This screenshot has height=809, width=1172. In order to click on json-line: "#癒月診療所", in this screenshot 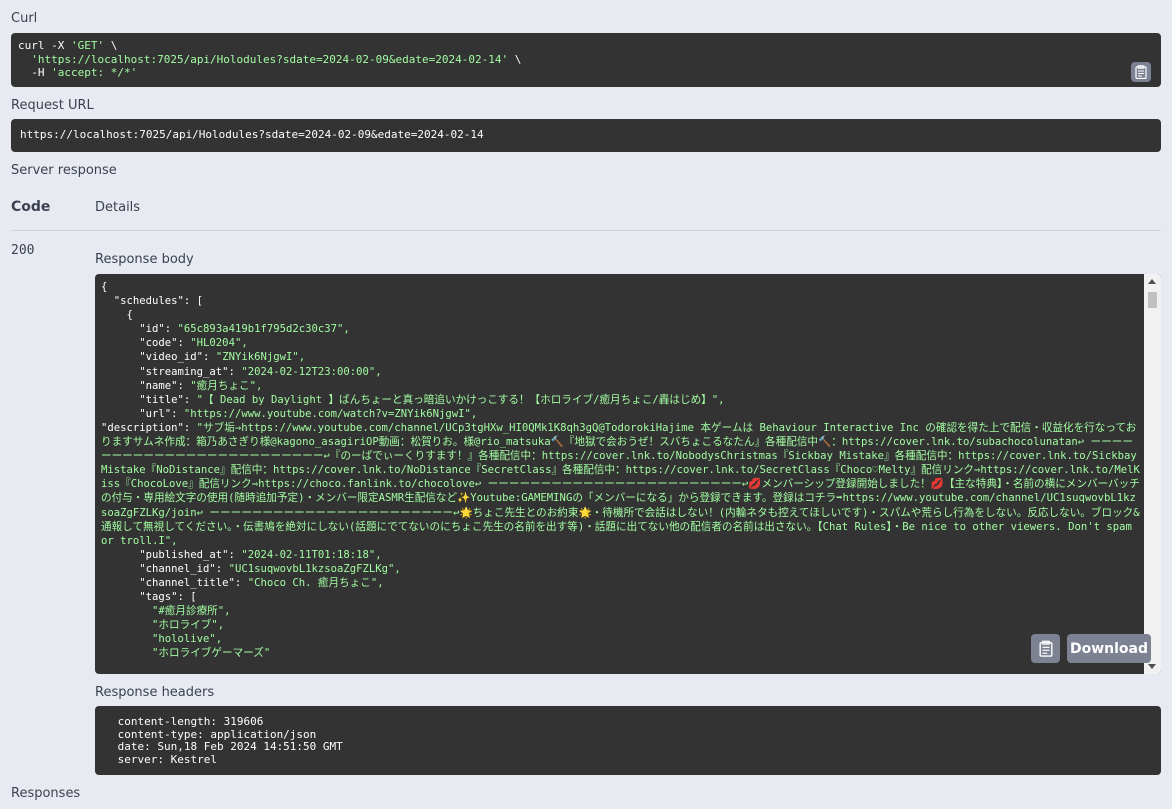, I will do `click(191, 611)`.